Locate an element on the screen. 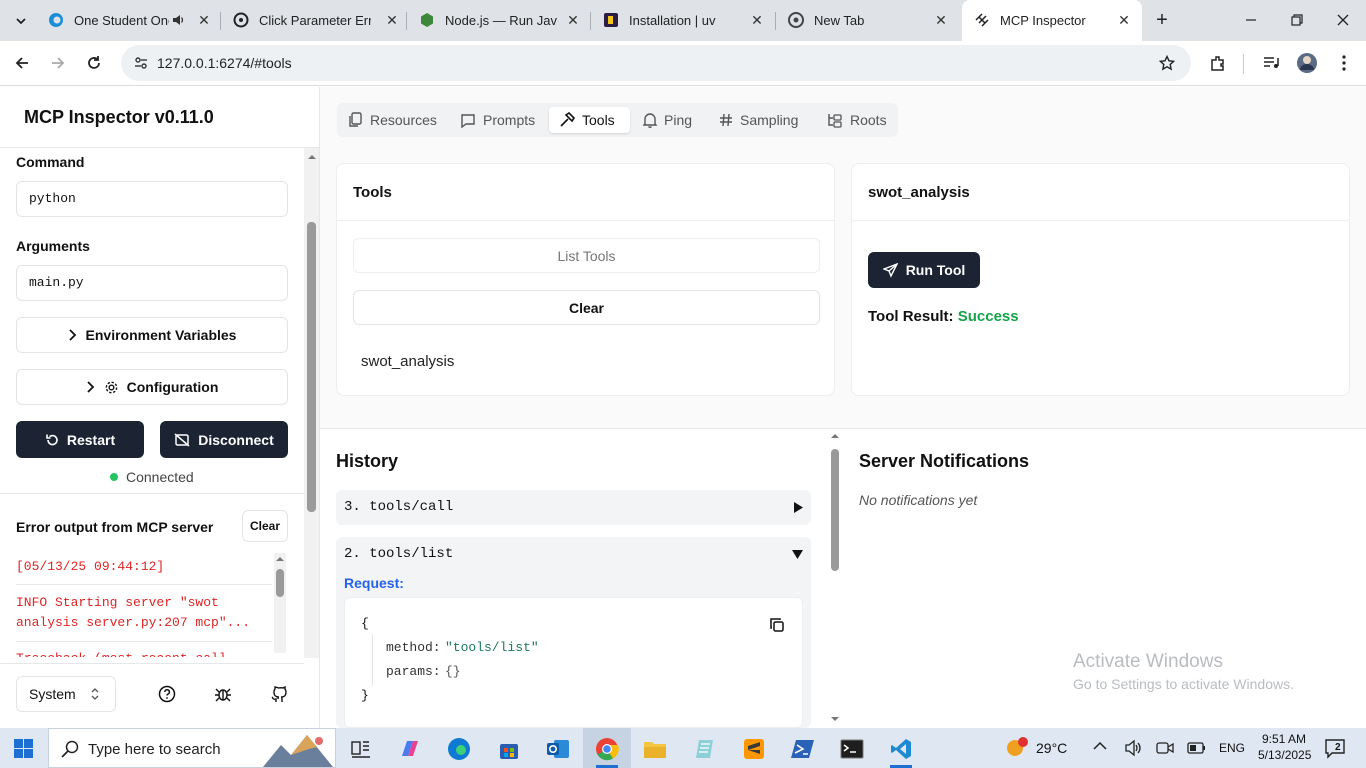  request-label: Request: is located at coordinates (374, 583).